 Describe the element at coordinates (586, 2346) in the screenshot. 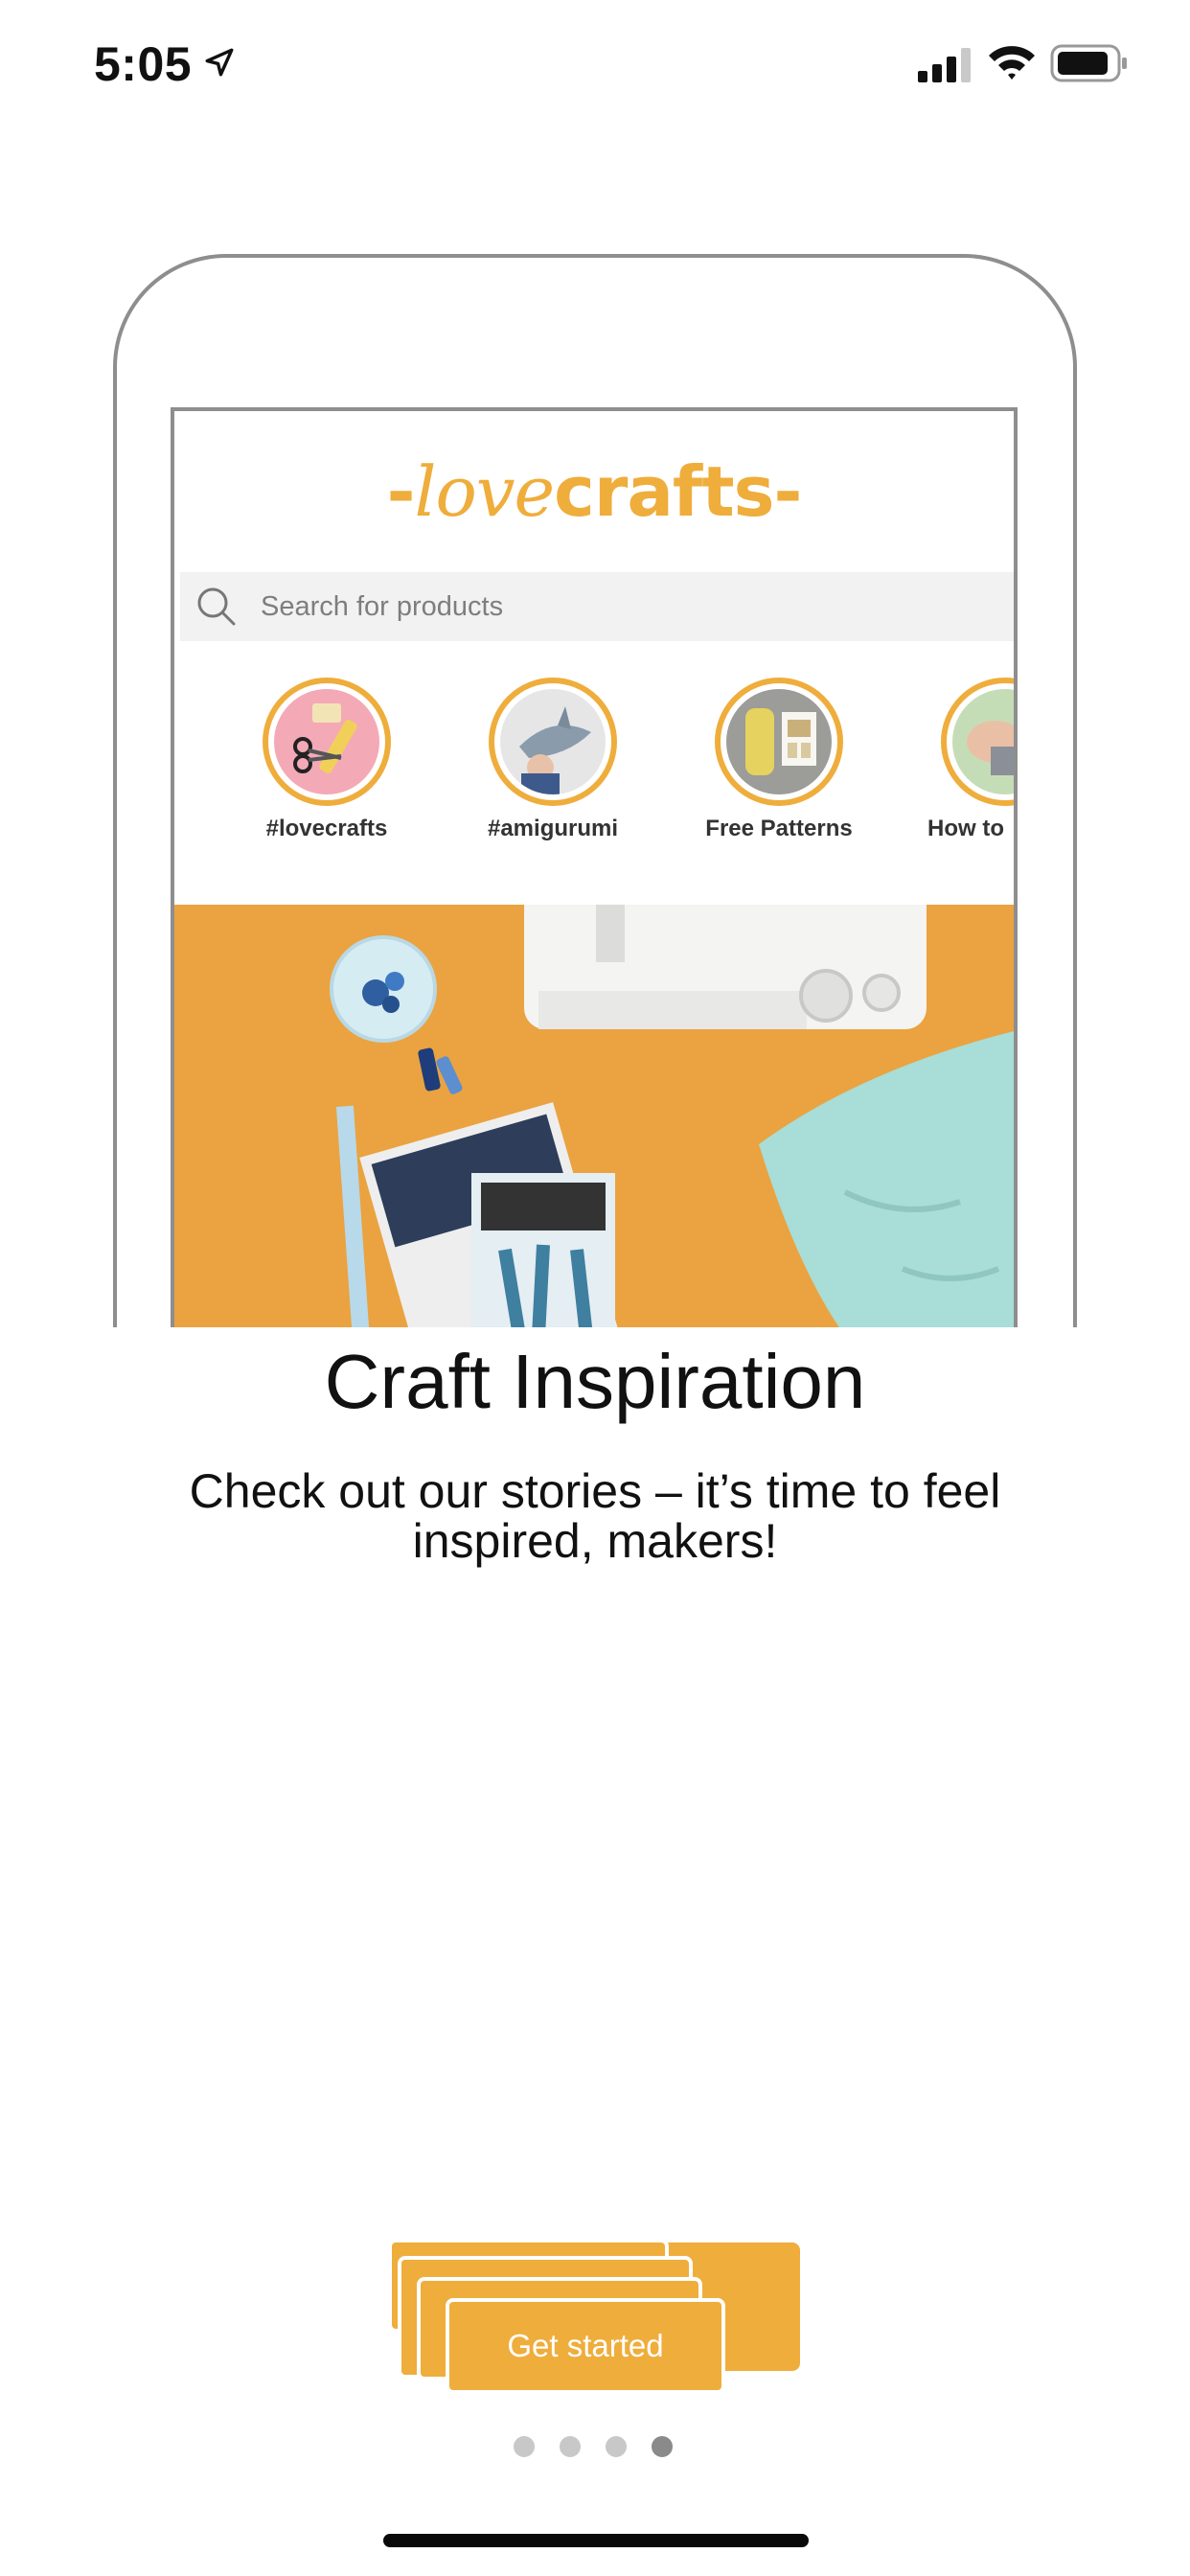

I see `get-started-button: Get started` at that location.